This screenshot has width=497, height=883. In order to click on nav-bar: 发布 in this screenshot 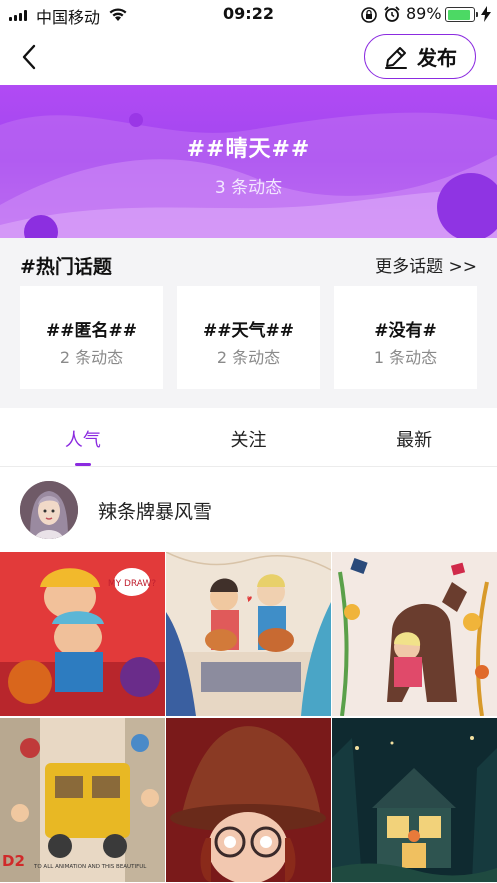, I will do `click(248, 57)`.